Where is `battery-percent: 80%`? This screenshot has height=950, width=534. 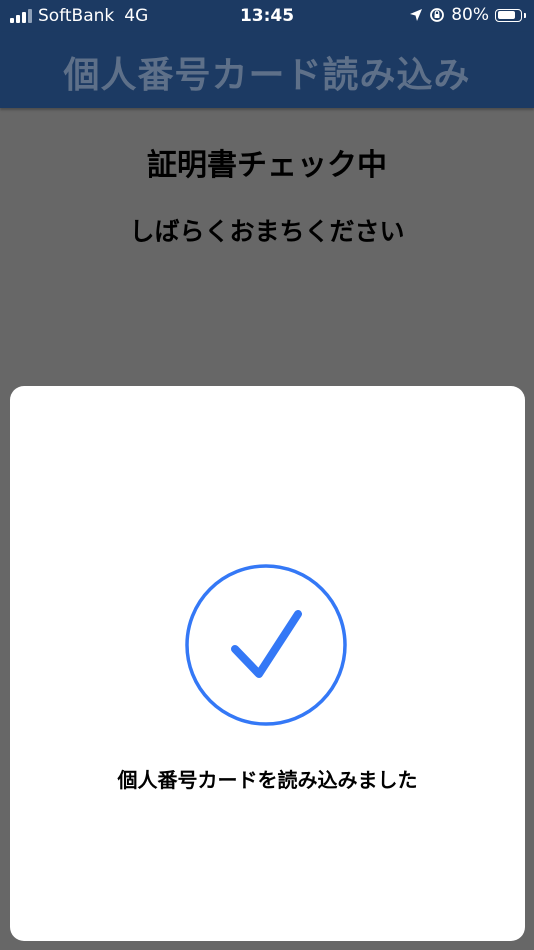 battery-percent: 80% is located at coordinates (470, 15).